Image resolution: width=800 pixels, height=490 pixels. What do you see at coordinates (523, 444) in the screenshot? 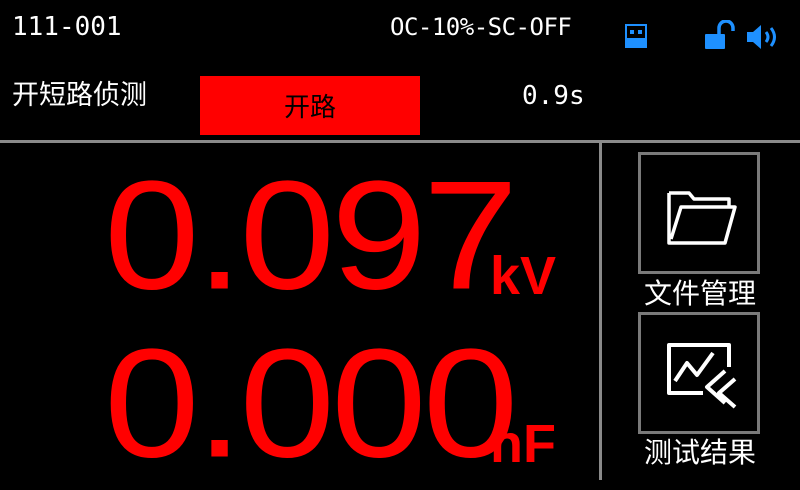
I see `capacitance-unit: nF` at bounding box center [523, 444].